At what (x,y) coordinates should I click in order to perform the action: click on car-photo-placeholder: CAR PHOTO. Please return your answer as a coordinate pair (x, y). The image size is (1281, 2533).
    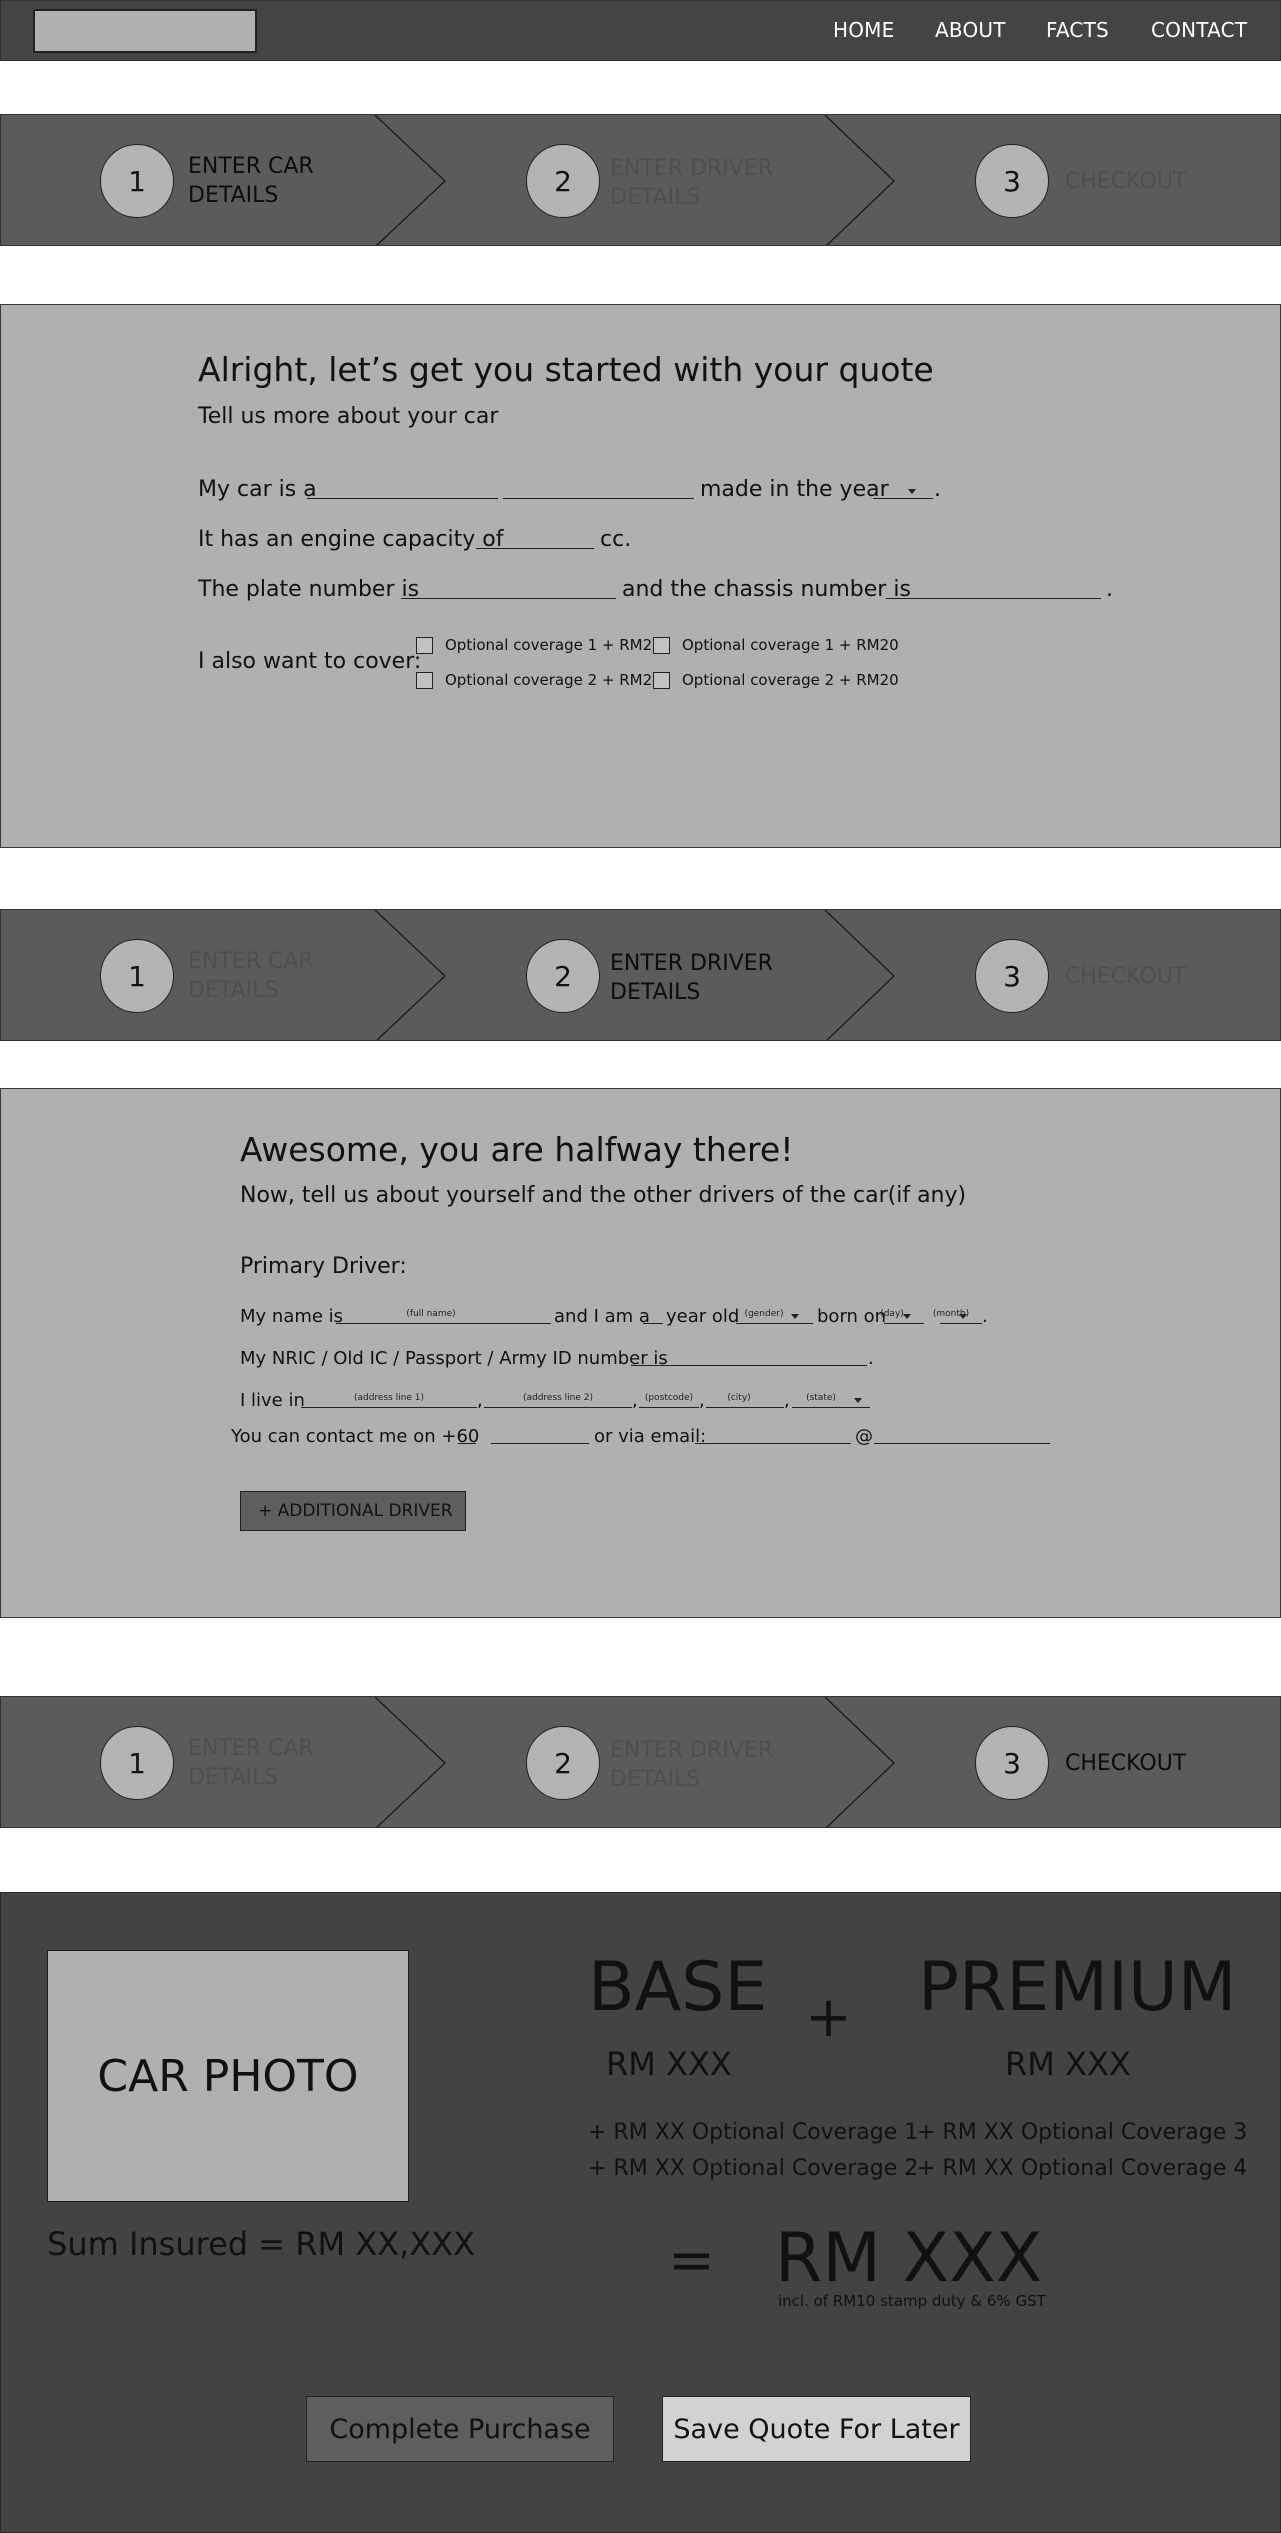
    Looking at the image, I should click on (228, 2076).